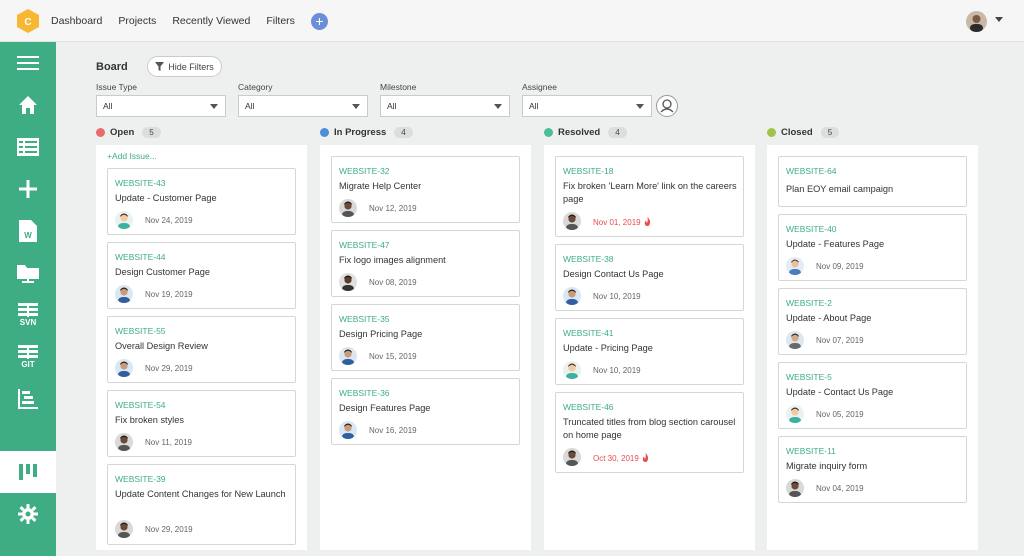 Image resolution: width=1024 pixels, height=556 pixels. Describe the element at coordinates (28, 105) in the screenshot. I see `sidebar-home` at that location.